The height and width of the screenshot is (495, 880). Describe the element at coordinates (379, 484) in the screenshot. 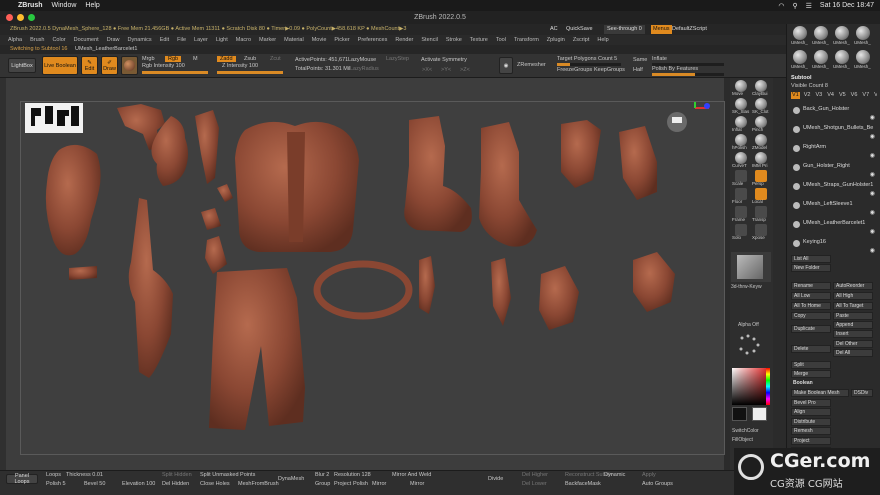

I see `mirror-button: Mirror` at that location.